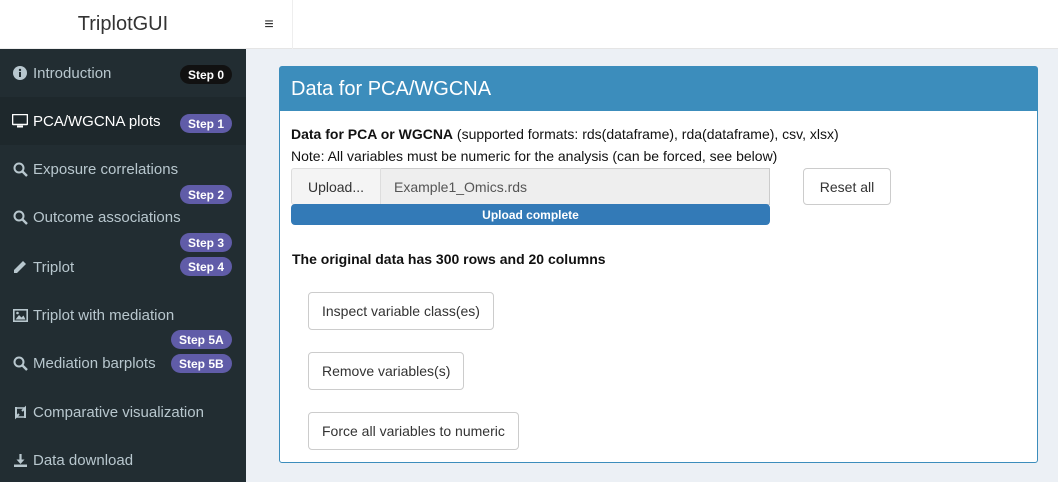  Describe the element at coordinates (106, 169) in the screenshot. I see `sidebar-item-label: Exposure correlations` at that location.